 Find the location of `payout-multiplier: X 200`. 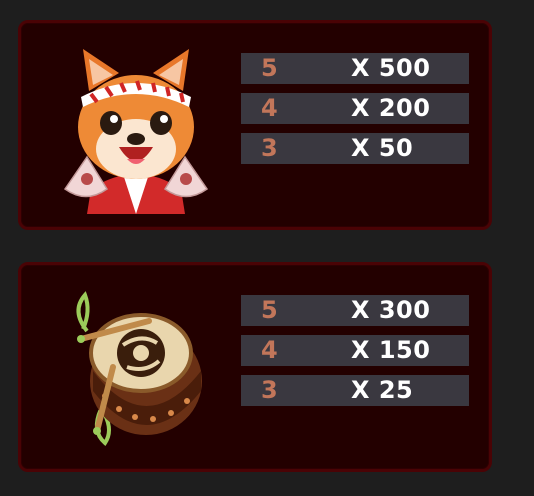

payout-multiplier: X 200 is located at coordinates (391, 108).